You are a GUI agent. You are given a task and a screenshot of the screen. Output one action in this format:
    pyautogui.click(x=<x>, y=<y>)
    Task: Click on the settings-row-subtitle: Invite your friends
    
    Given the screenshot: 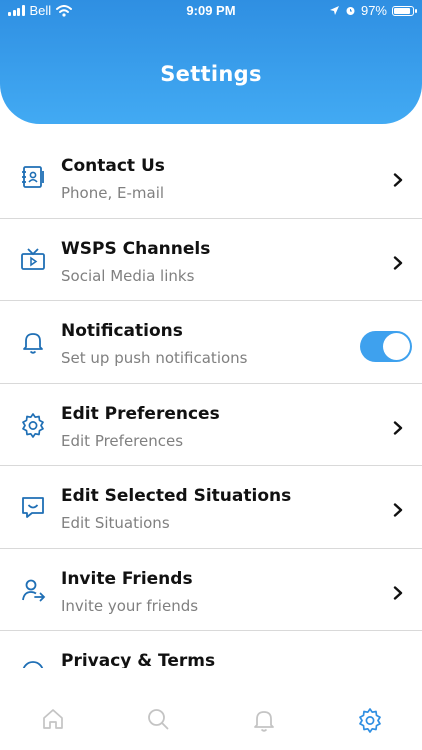 What is the action you would take?
    pyautogui.click(x=130, y=605)
    